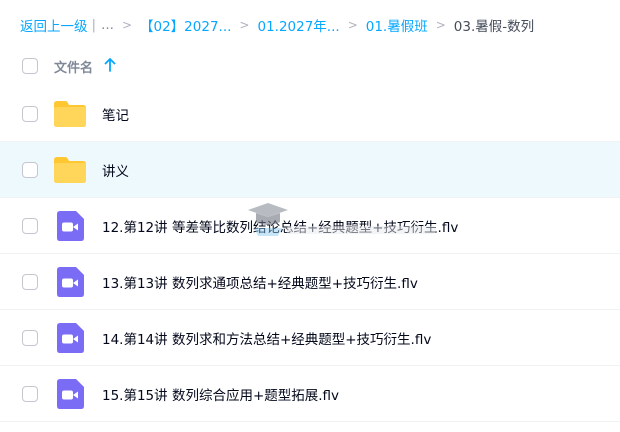 This screenshot has height=432, width=620. What do you see at coordinates (260, 282) in the screenshot?
I see `file-name: 13.第13讲 数列求通项总结+经典题型+技巧衍生.flv` at bounding box center [260, 282].